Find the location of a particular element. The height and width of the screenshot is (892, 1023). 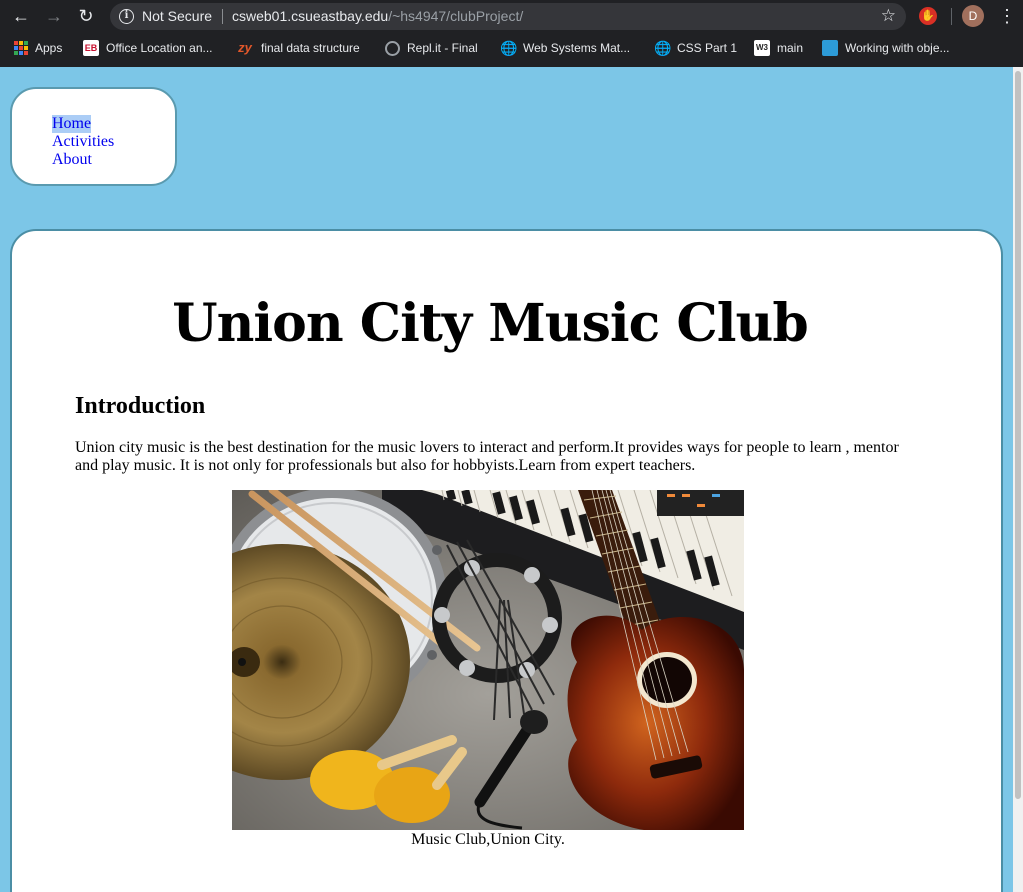

nav-item-about: About is located at coordinates (83, 160).